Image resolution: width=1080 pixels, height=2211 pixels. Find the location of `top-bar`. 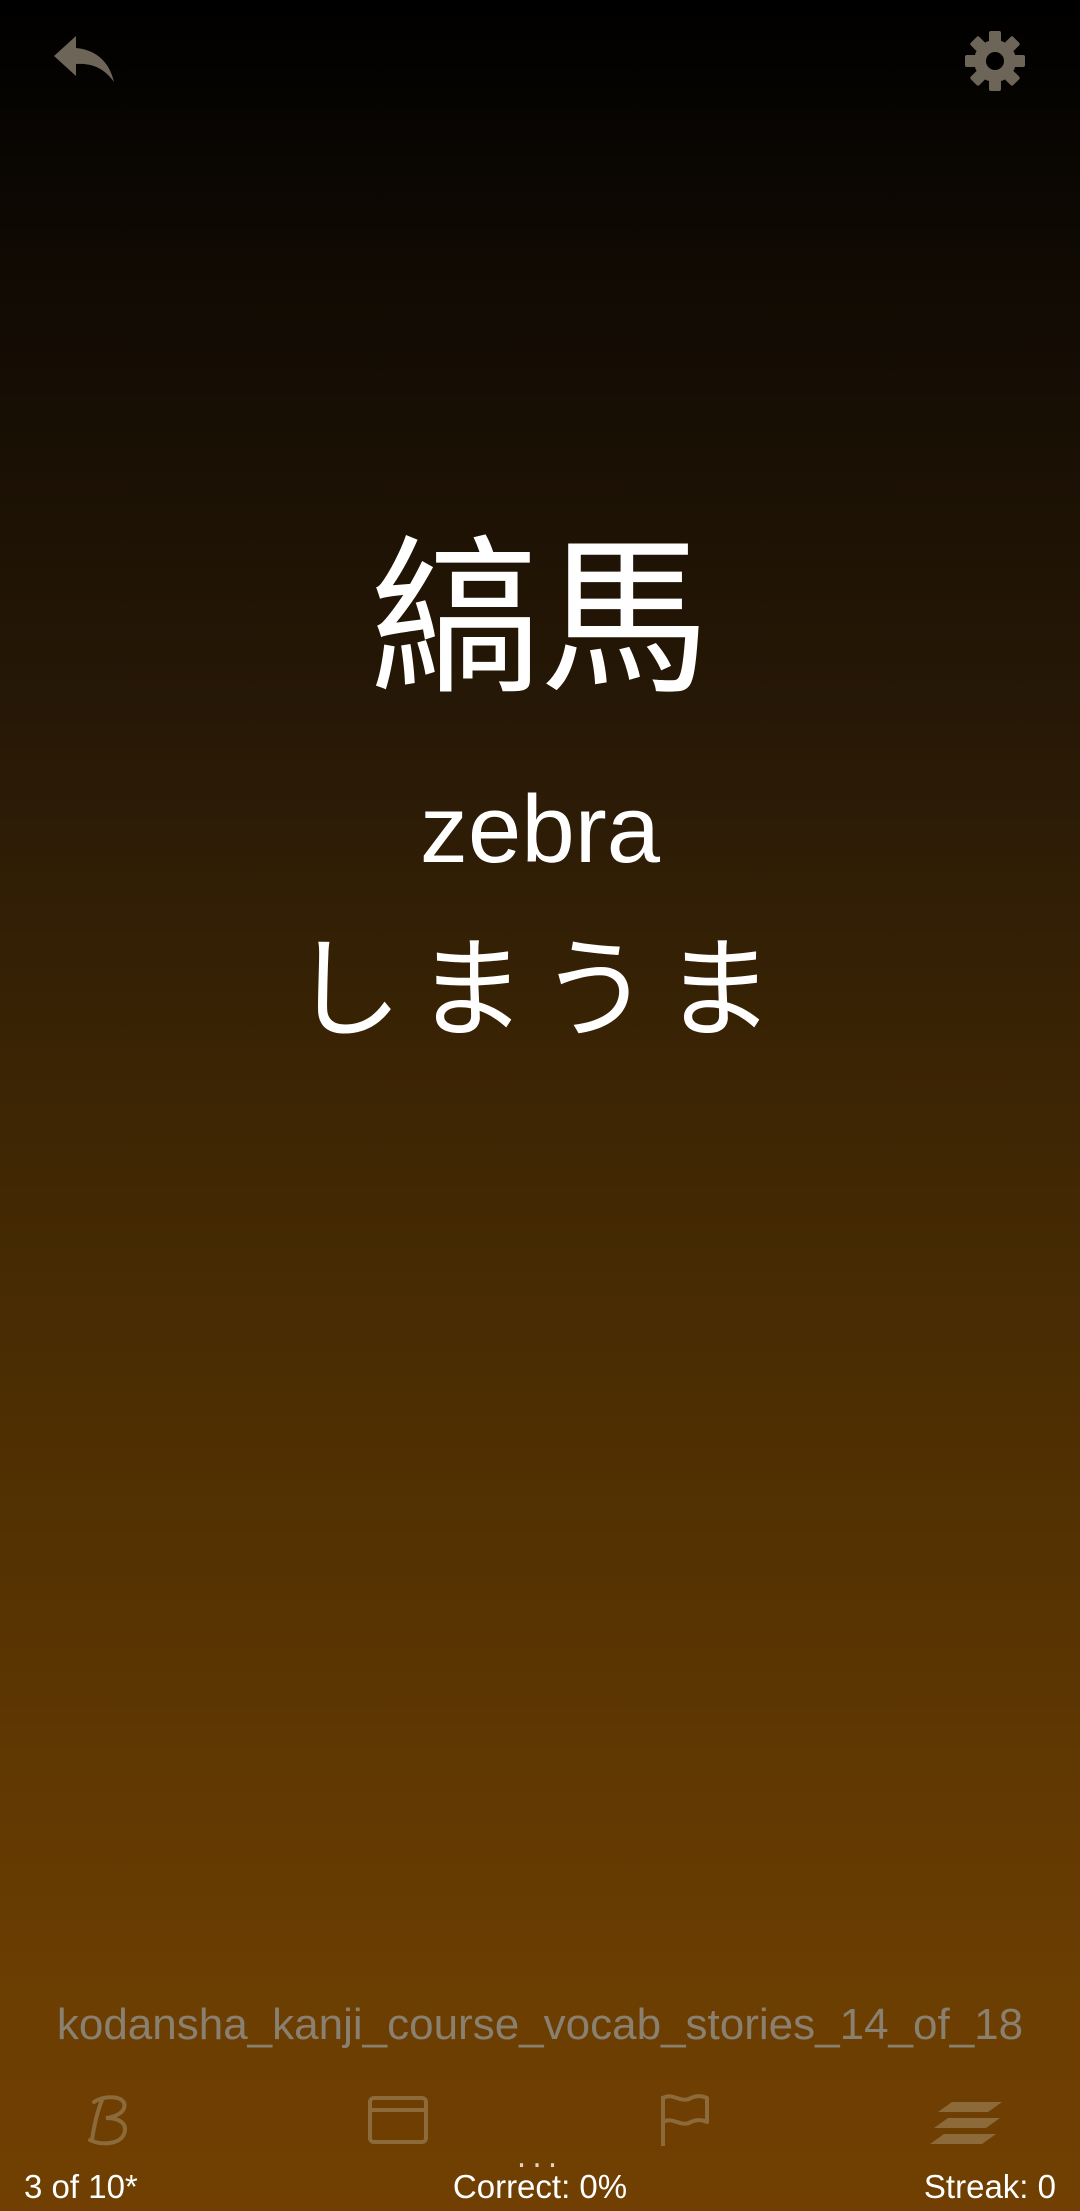

top-bar is located at coordinates (540, 60).